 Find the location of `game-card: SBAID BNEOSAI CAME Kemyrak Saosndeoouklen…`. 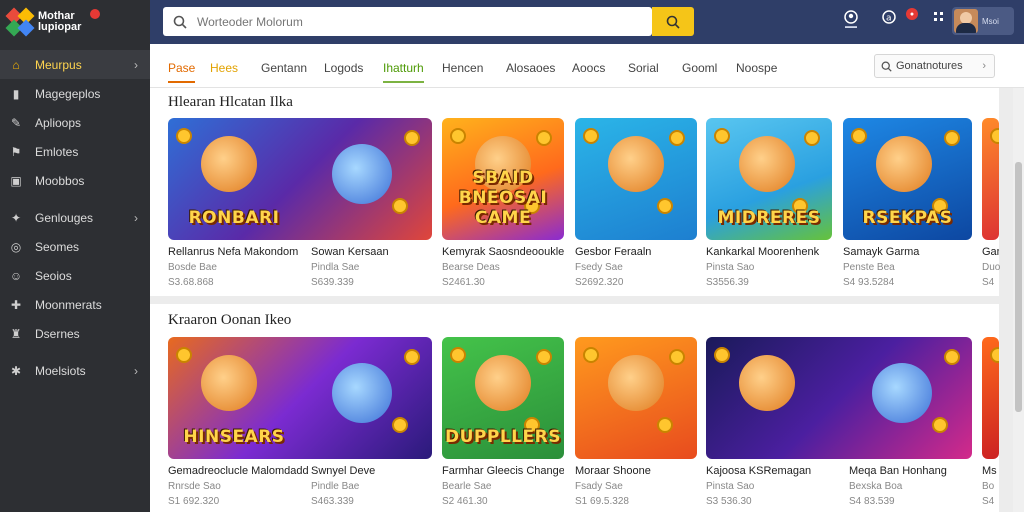

game-card: SBAID BNEOSAI CAME Kemyrak Saosndeoouklen… is located at coordinates (503, 203).